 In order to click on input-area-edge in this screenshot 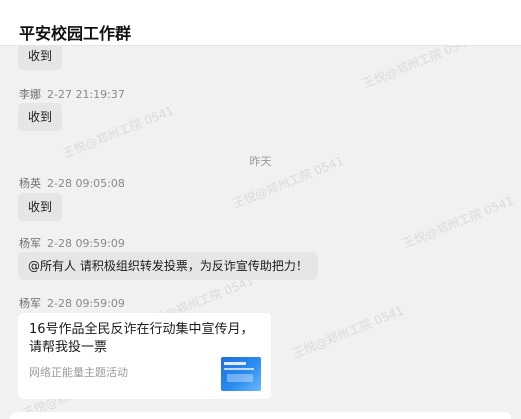, I will do `click(260, 415)`.